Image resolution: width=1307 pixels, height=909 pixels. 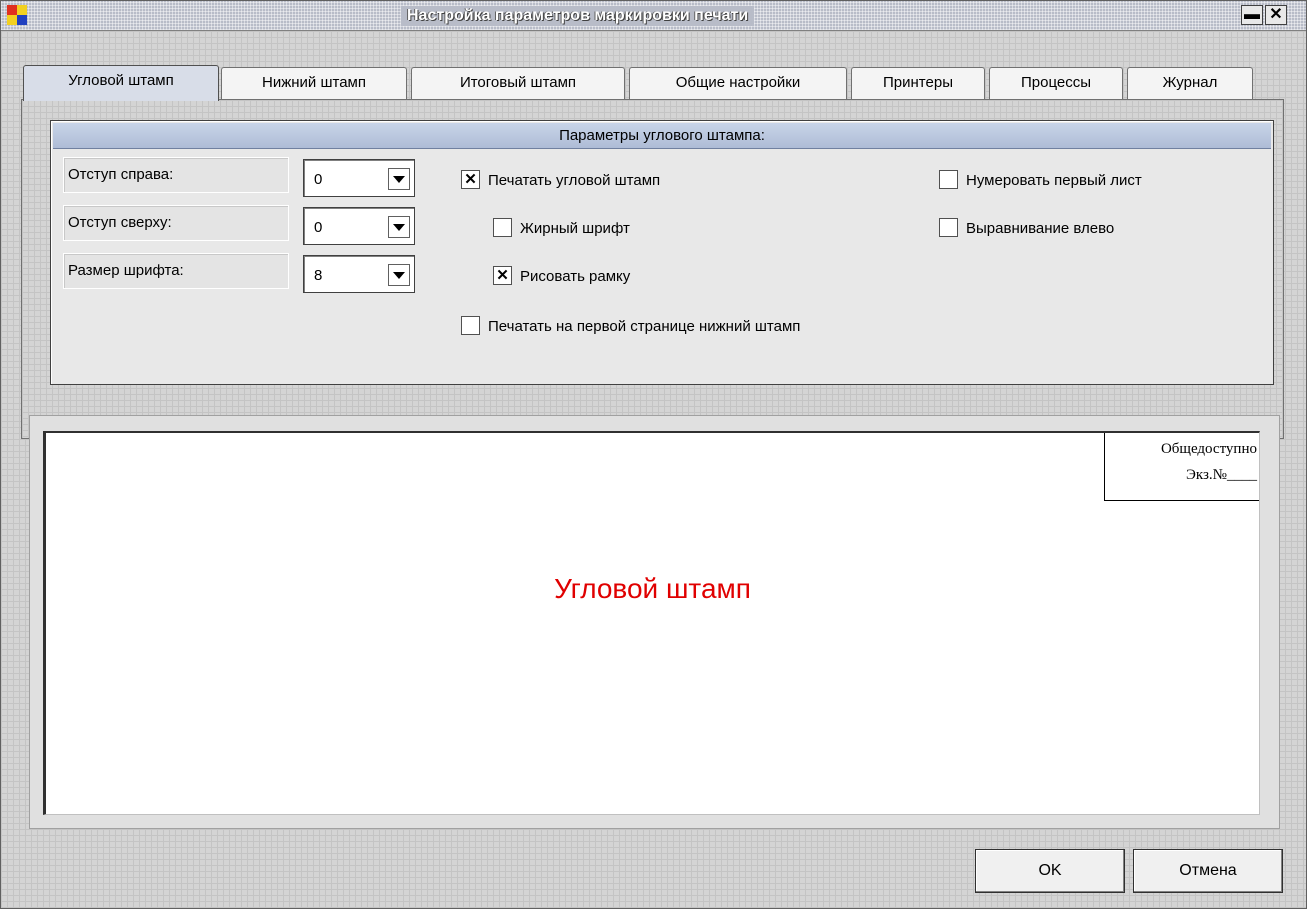 I want to click on tab-label: Общие настройки, so click(x=738, y=82).